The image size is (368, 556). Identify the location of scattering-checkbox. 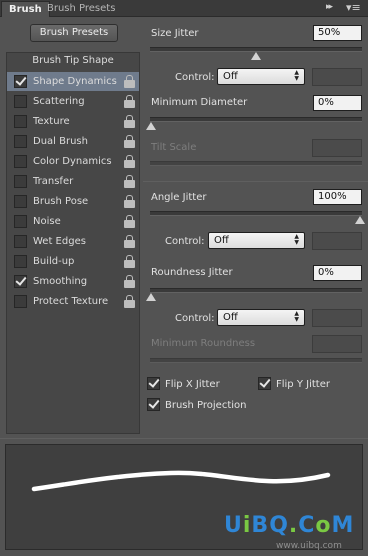
(20, 101).